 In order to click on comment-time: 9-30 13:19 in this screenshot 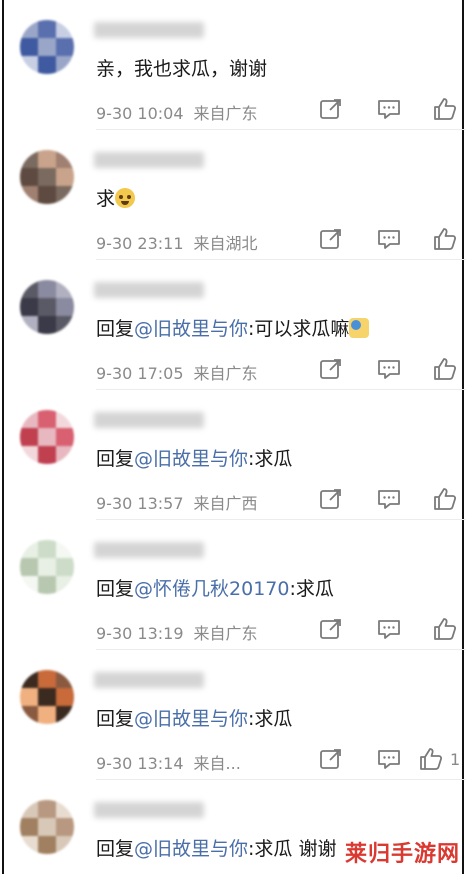, I will do `click(140, 633)`.